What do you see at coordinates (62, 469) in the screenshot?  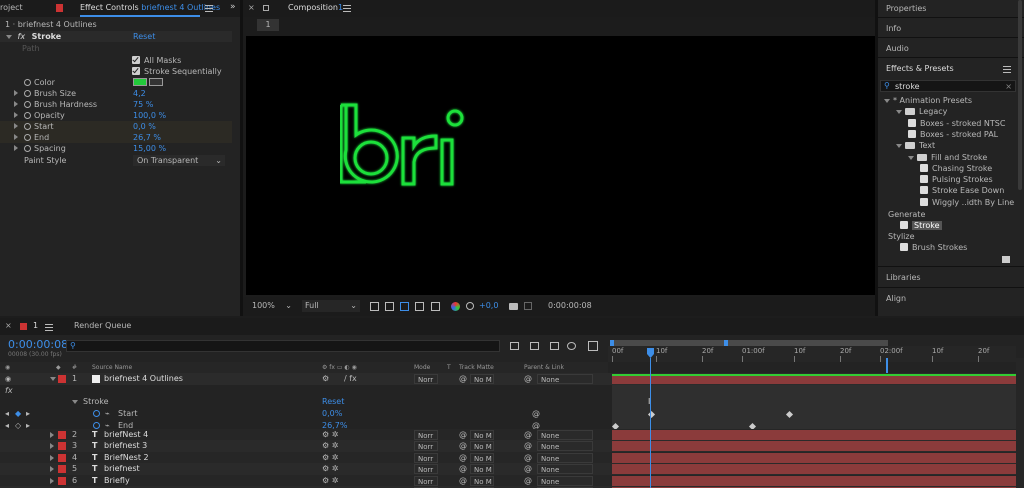 I see `label-color` at bounding box center [62, 469].